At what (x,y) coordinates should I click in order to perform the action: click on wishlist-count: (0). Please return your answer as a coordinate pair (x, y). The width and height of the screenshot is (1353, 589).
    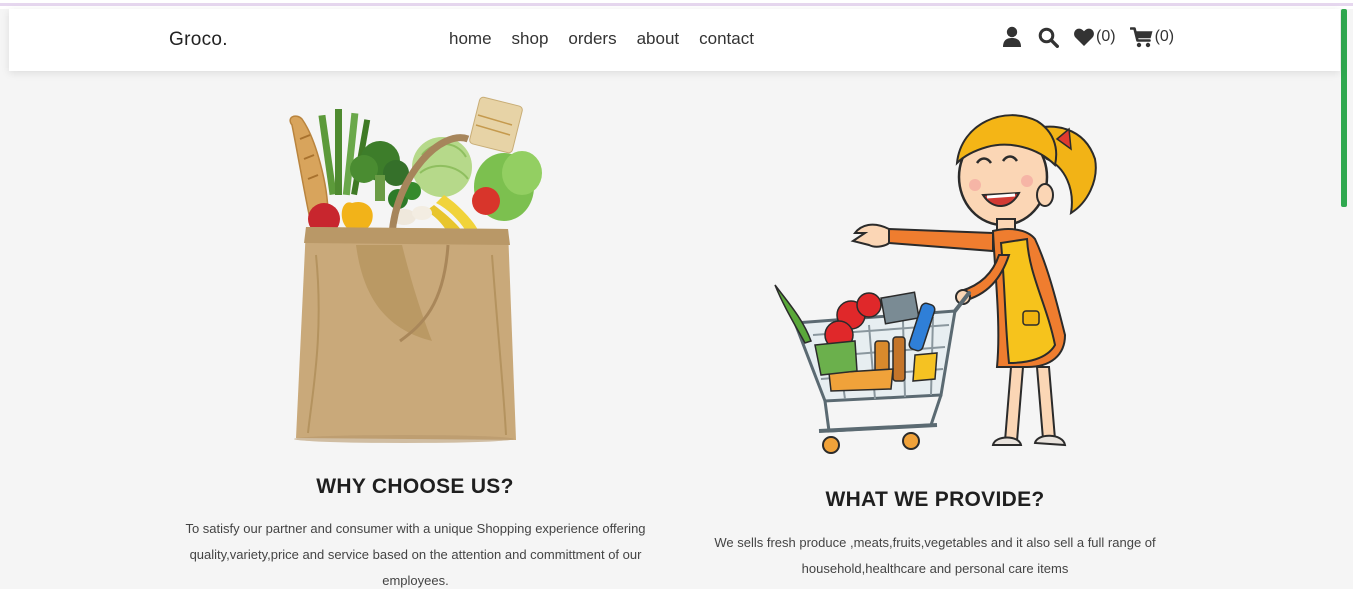
    Looking at the image, I should click on (1106, 36).